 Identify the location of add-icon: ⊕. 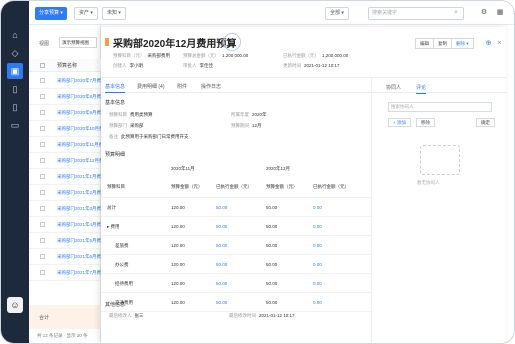
(488, 43).